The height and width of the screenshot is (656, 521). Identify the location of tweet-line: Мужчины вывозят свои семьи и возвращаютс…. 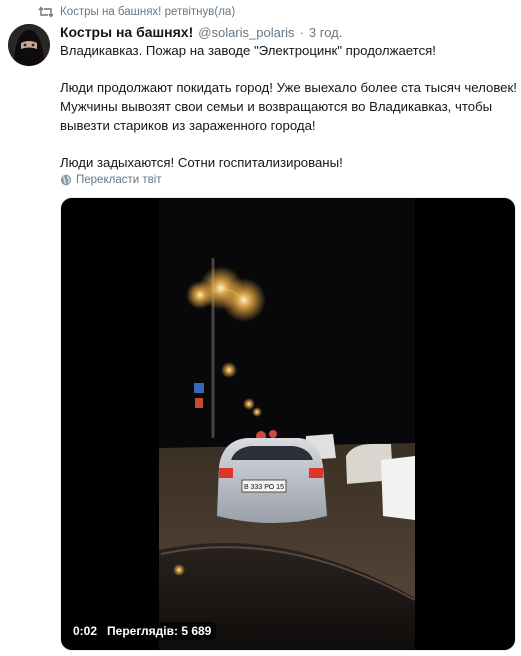
(276, 106).